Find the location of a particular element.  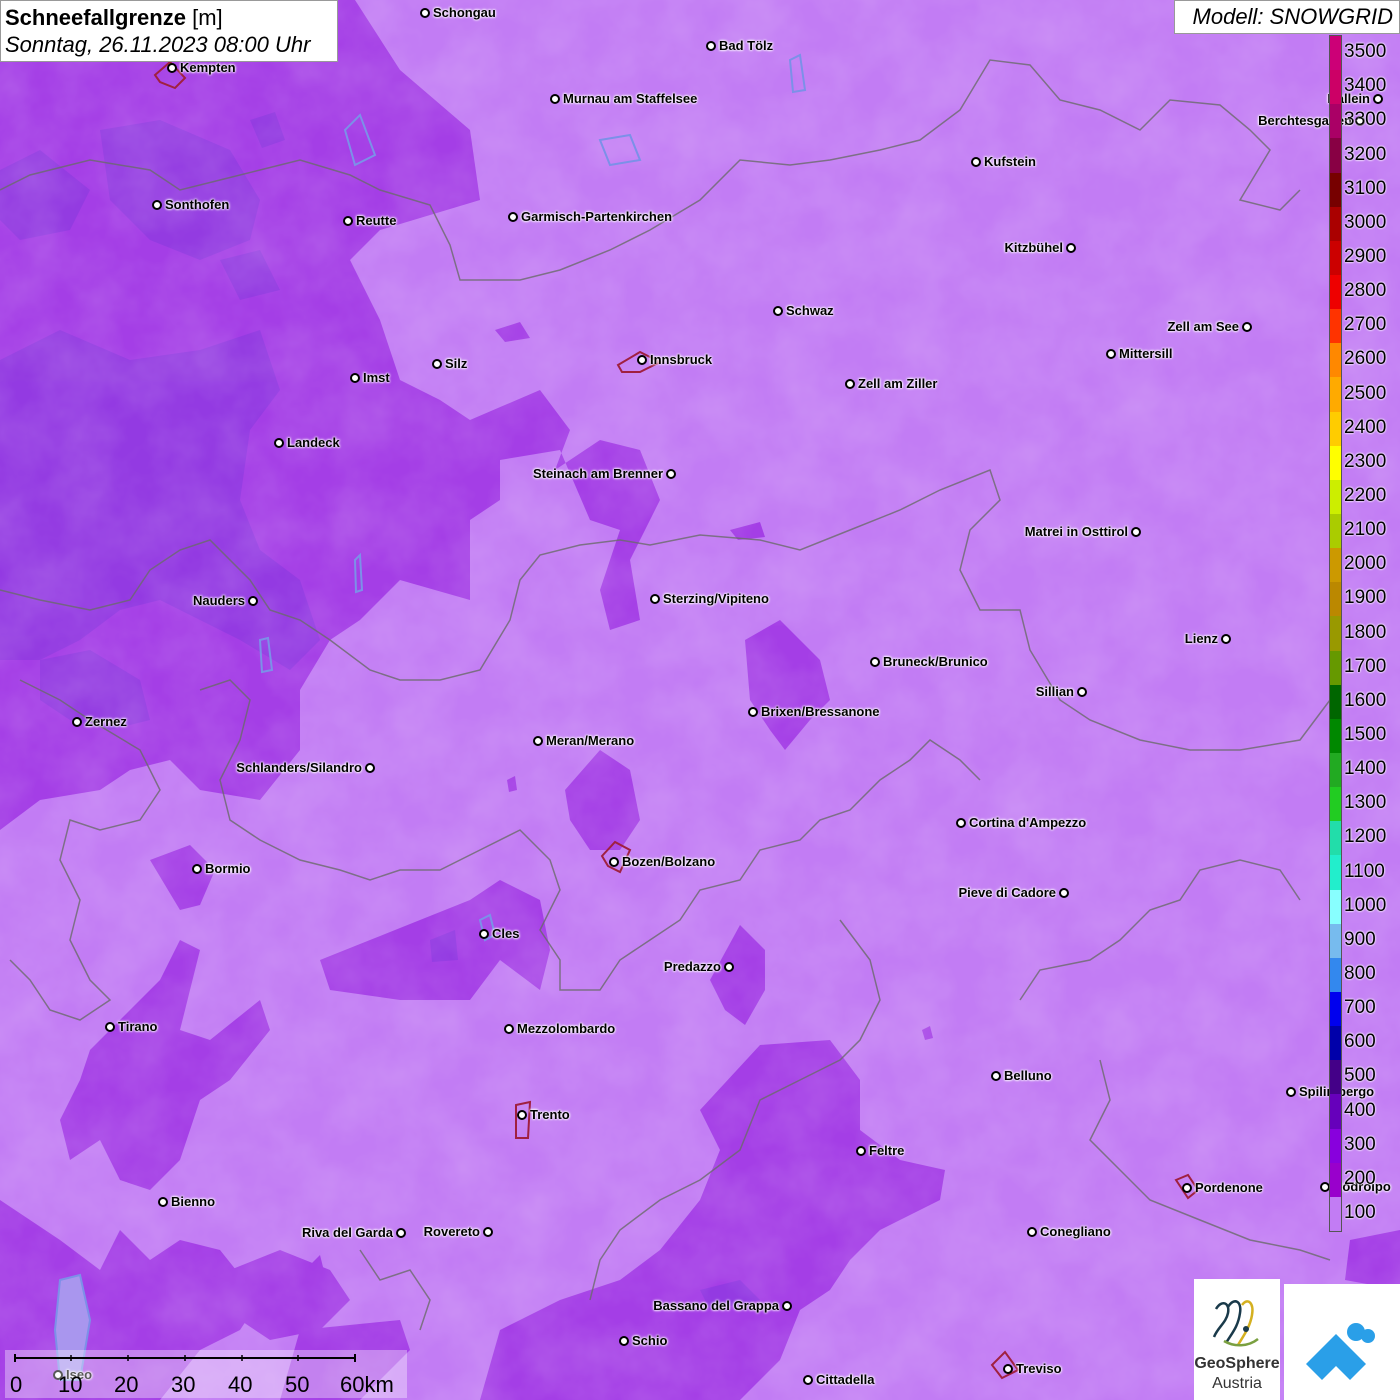

city-label: Zell am See is located at coordinates (1203, 326).